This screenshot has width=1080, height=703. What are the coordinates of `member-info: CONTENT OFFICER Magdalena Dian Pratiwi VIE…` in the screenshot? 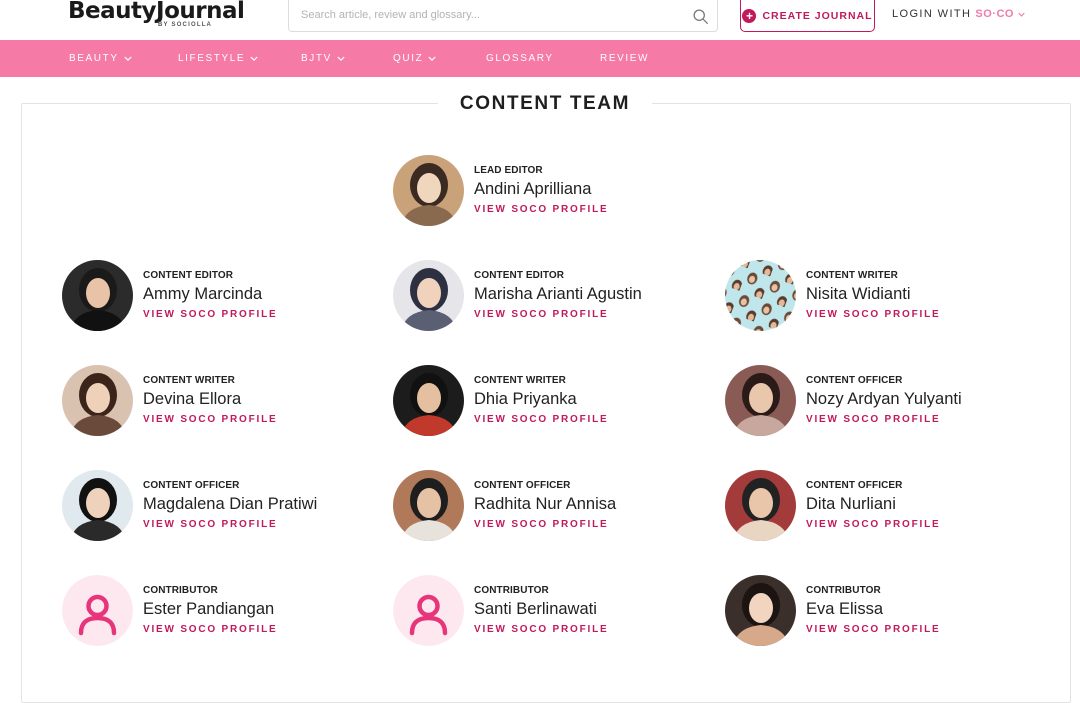 It's located at (230, 505).